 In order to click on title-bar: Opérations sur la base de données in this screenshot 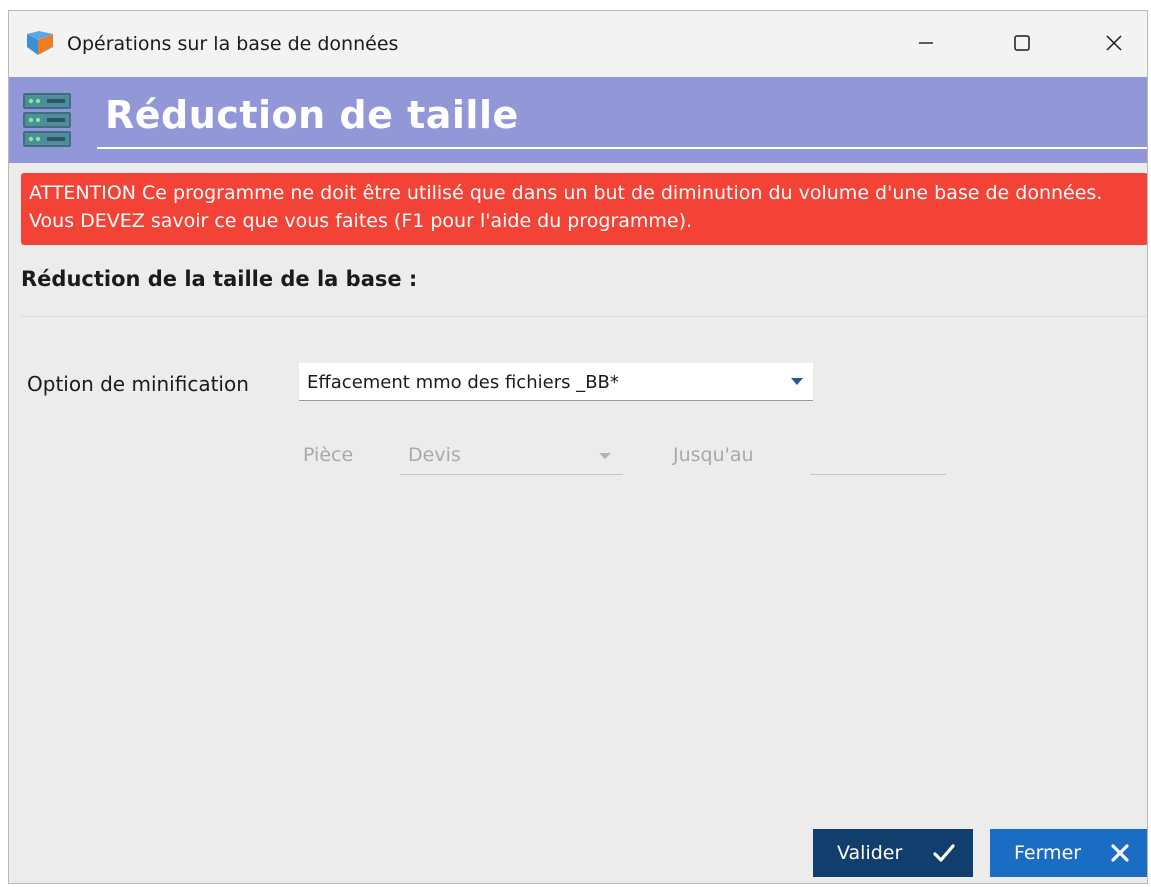, I will do `click(578, 44)`.